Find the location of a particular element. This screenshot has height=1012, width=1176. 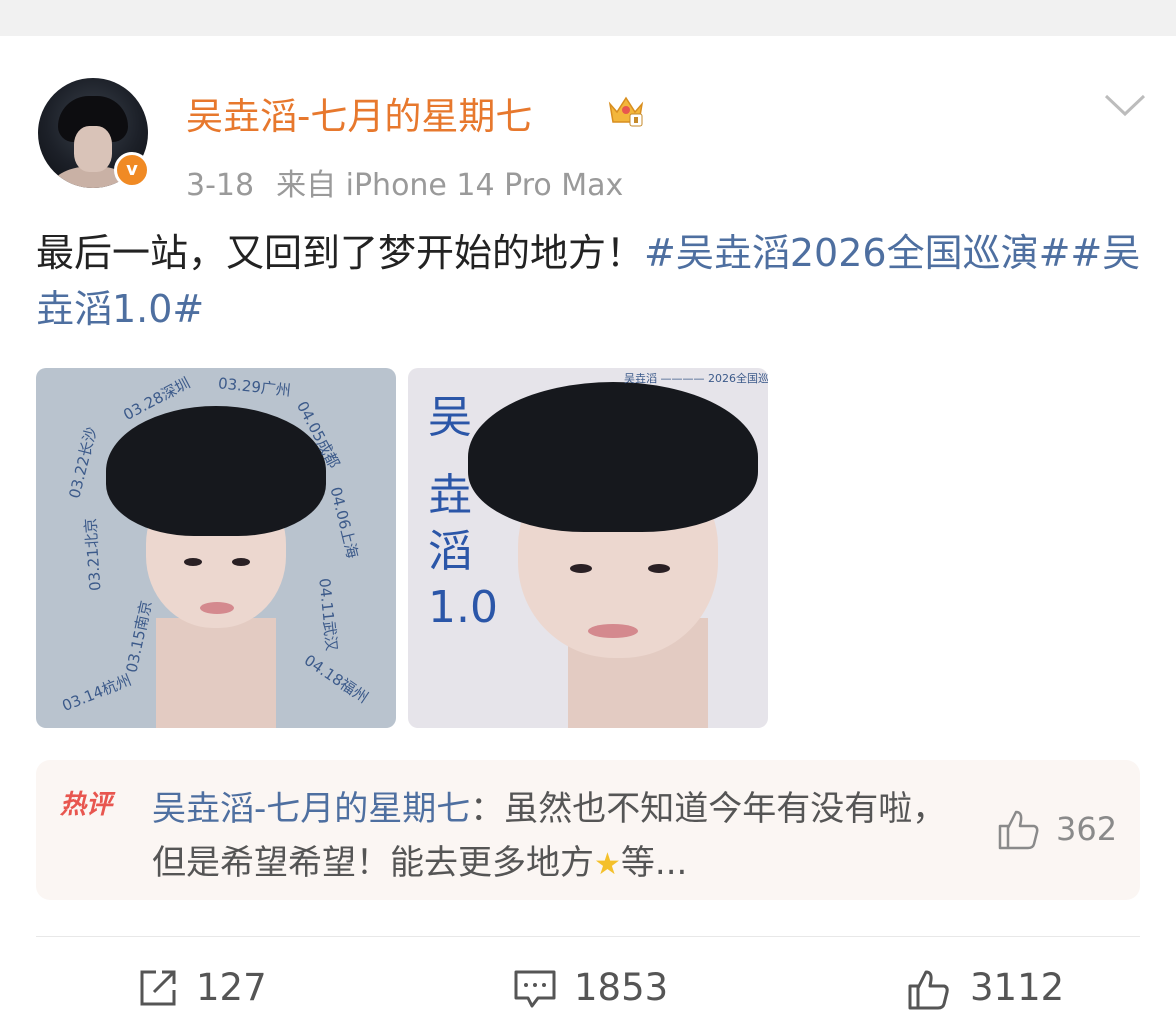

hot-comment-like-button: 362 is located at coordinates (1066, 829).